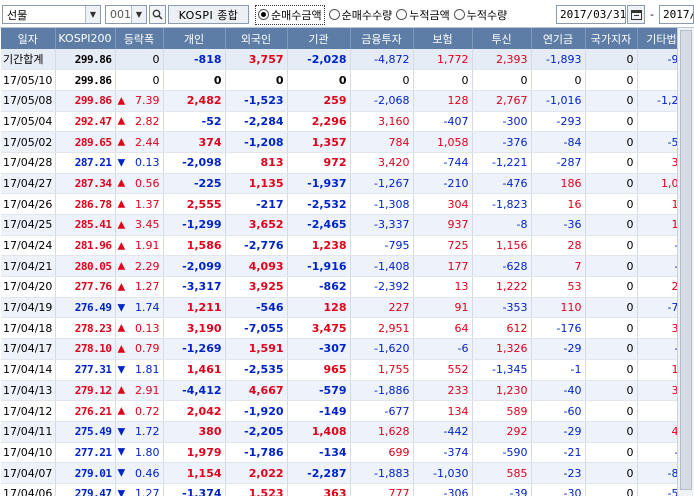  I want to click on value-cell: 28, so click(558, 246).